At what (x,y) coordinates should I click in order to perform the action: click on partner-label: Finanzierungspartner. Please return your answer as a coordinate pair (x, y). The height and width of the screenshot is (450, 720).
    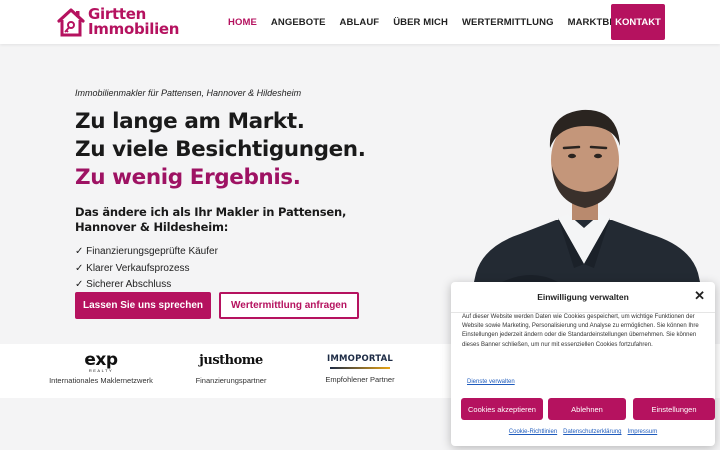
    Looking at the image, I should click on (231, 380).